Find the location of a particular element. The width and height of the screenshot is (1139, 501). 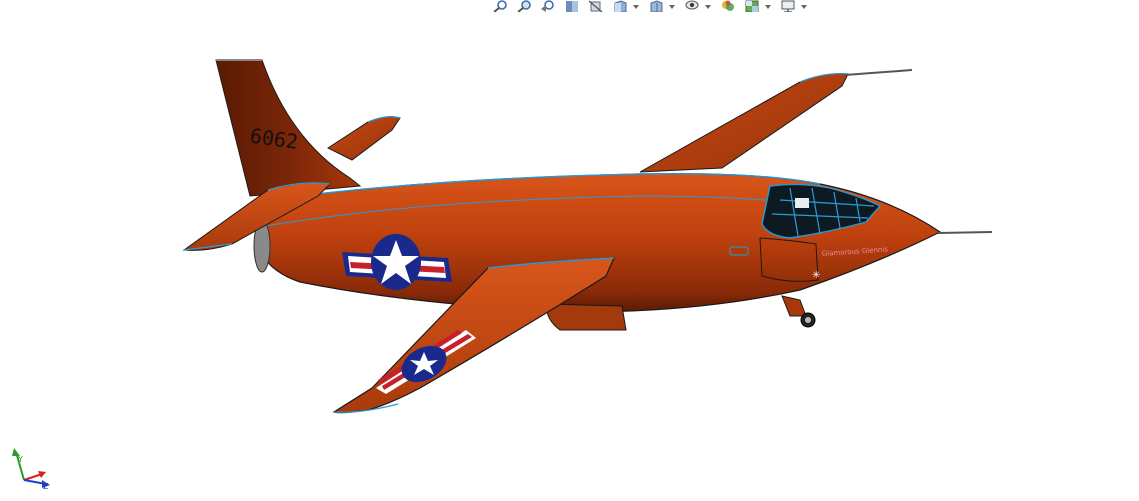

x-axis is located at coordinates (33, 477).